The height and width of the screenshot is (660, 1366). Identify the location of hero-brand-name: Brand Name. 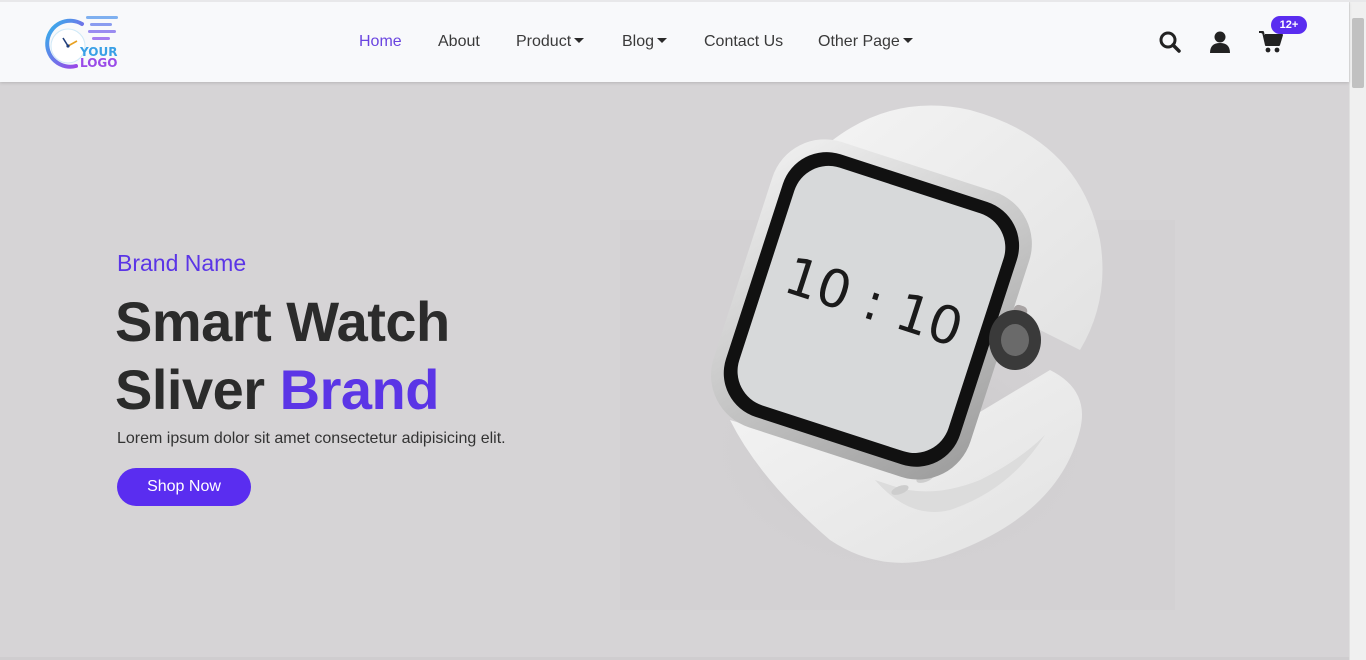
(182, 263).